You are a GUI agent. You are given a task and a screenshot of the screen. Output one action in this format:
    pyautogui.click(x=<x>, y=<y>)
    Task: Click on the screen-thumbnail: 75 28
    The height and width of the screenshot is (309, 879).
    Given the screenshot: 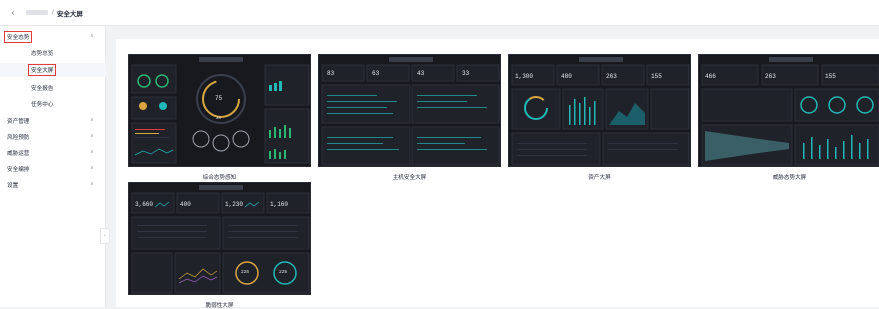 What is the action you would take?
    pyautogui.click(x=219, y=110)
    